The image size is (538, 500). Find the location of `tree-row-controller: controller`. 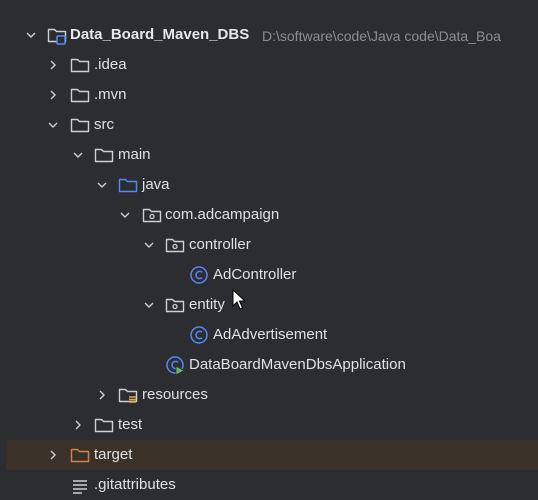

tree-row-controller: controller is located at coordinates (269, 245).